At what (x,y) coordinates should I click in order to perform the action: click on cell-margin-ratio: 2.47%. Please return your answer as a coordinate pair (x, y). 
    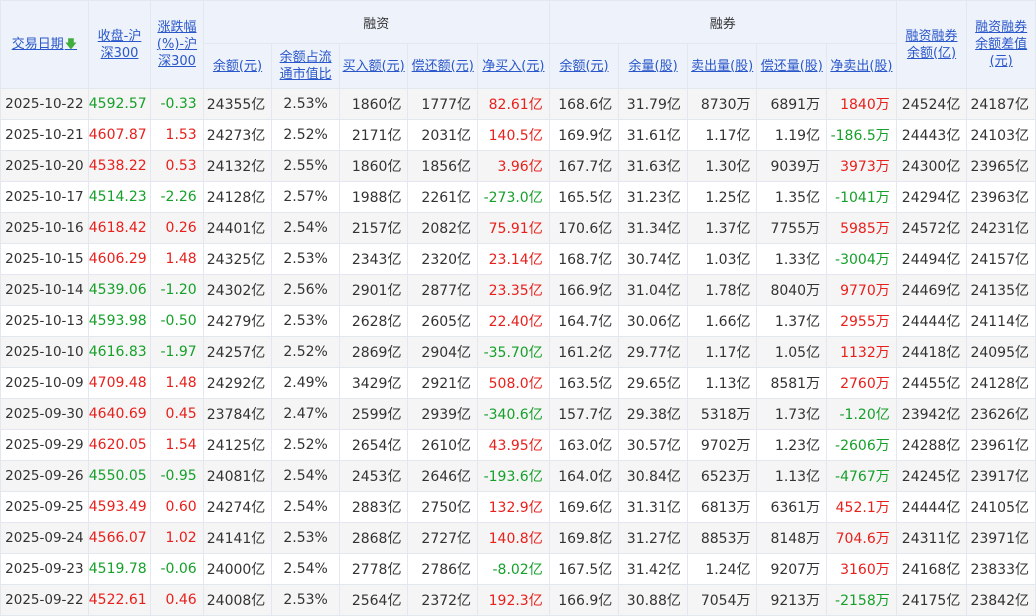
    Looking at the image, I should click on (305, 414).